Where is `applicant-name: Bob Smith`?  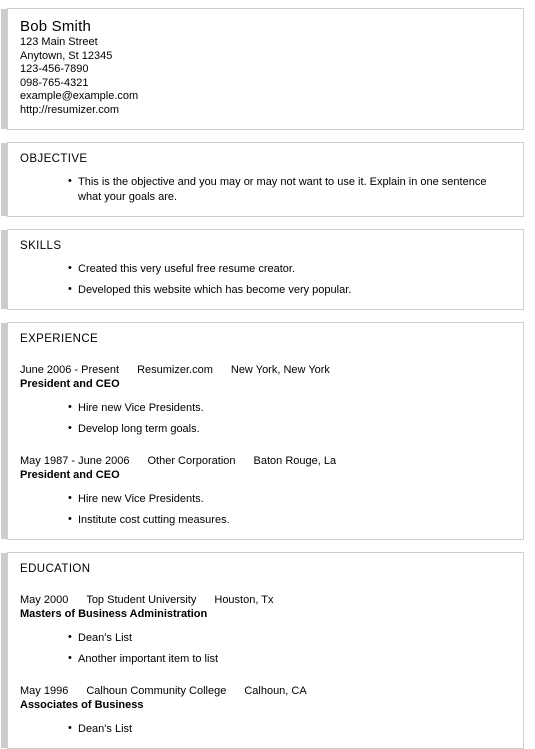
applicant-name: Bob Smith is located at coordinates (55, 26).